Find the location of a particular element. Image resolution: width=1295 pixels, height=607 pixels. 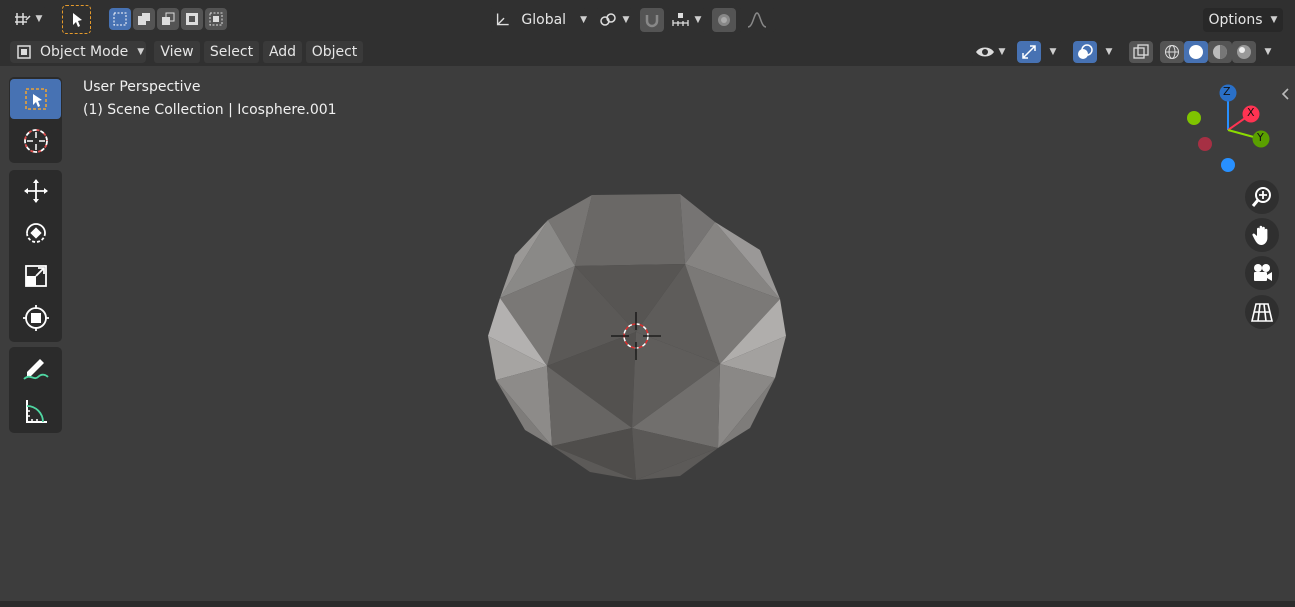

move-tool is located at coordinates (35, 191).